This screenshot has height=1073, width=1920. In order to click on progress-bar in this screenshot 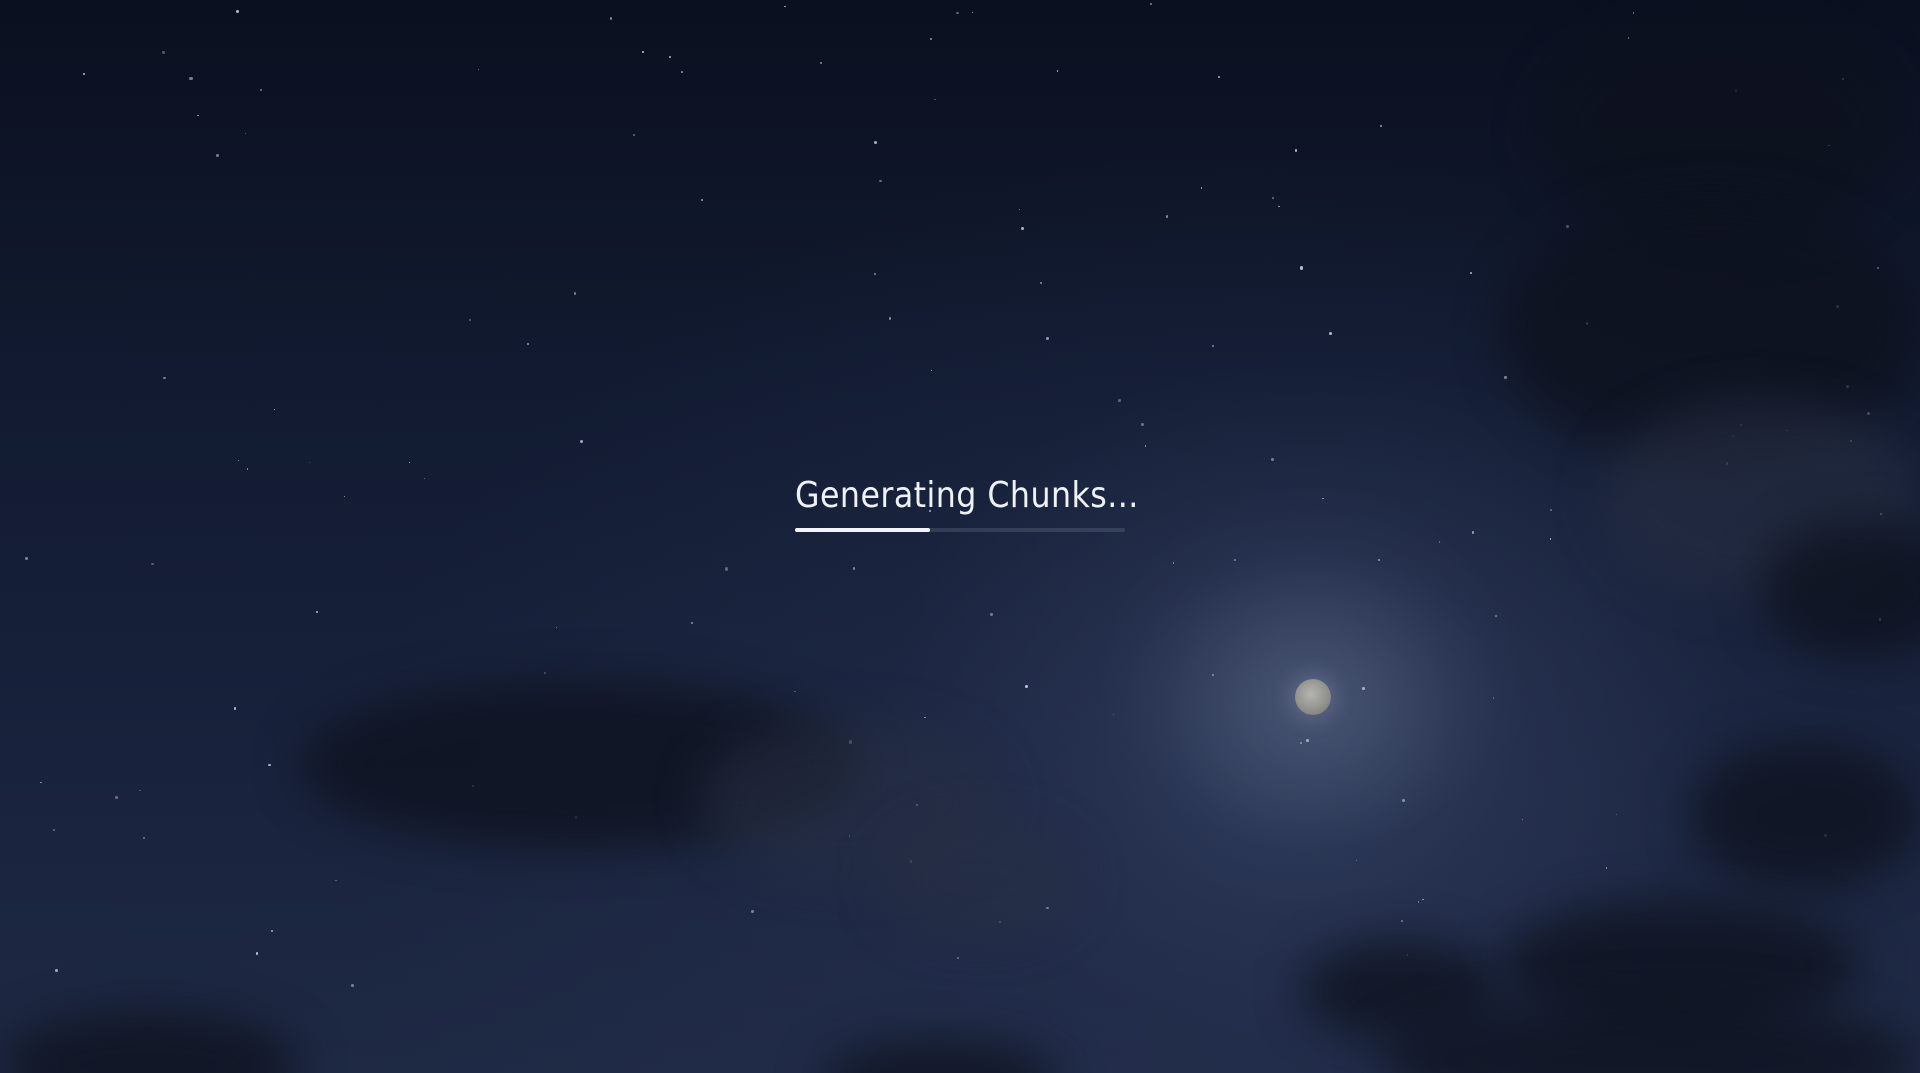, I will do `click(960, 530)`.